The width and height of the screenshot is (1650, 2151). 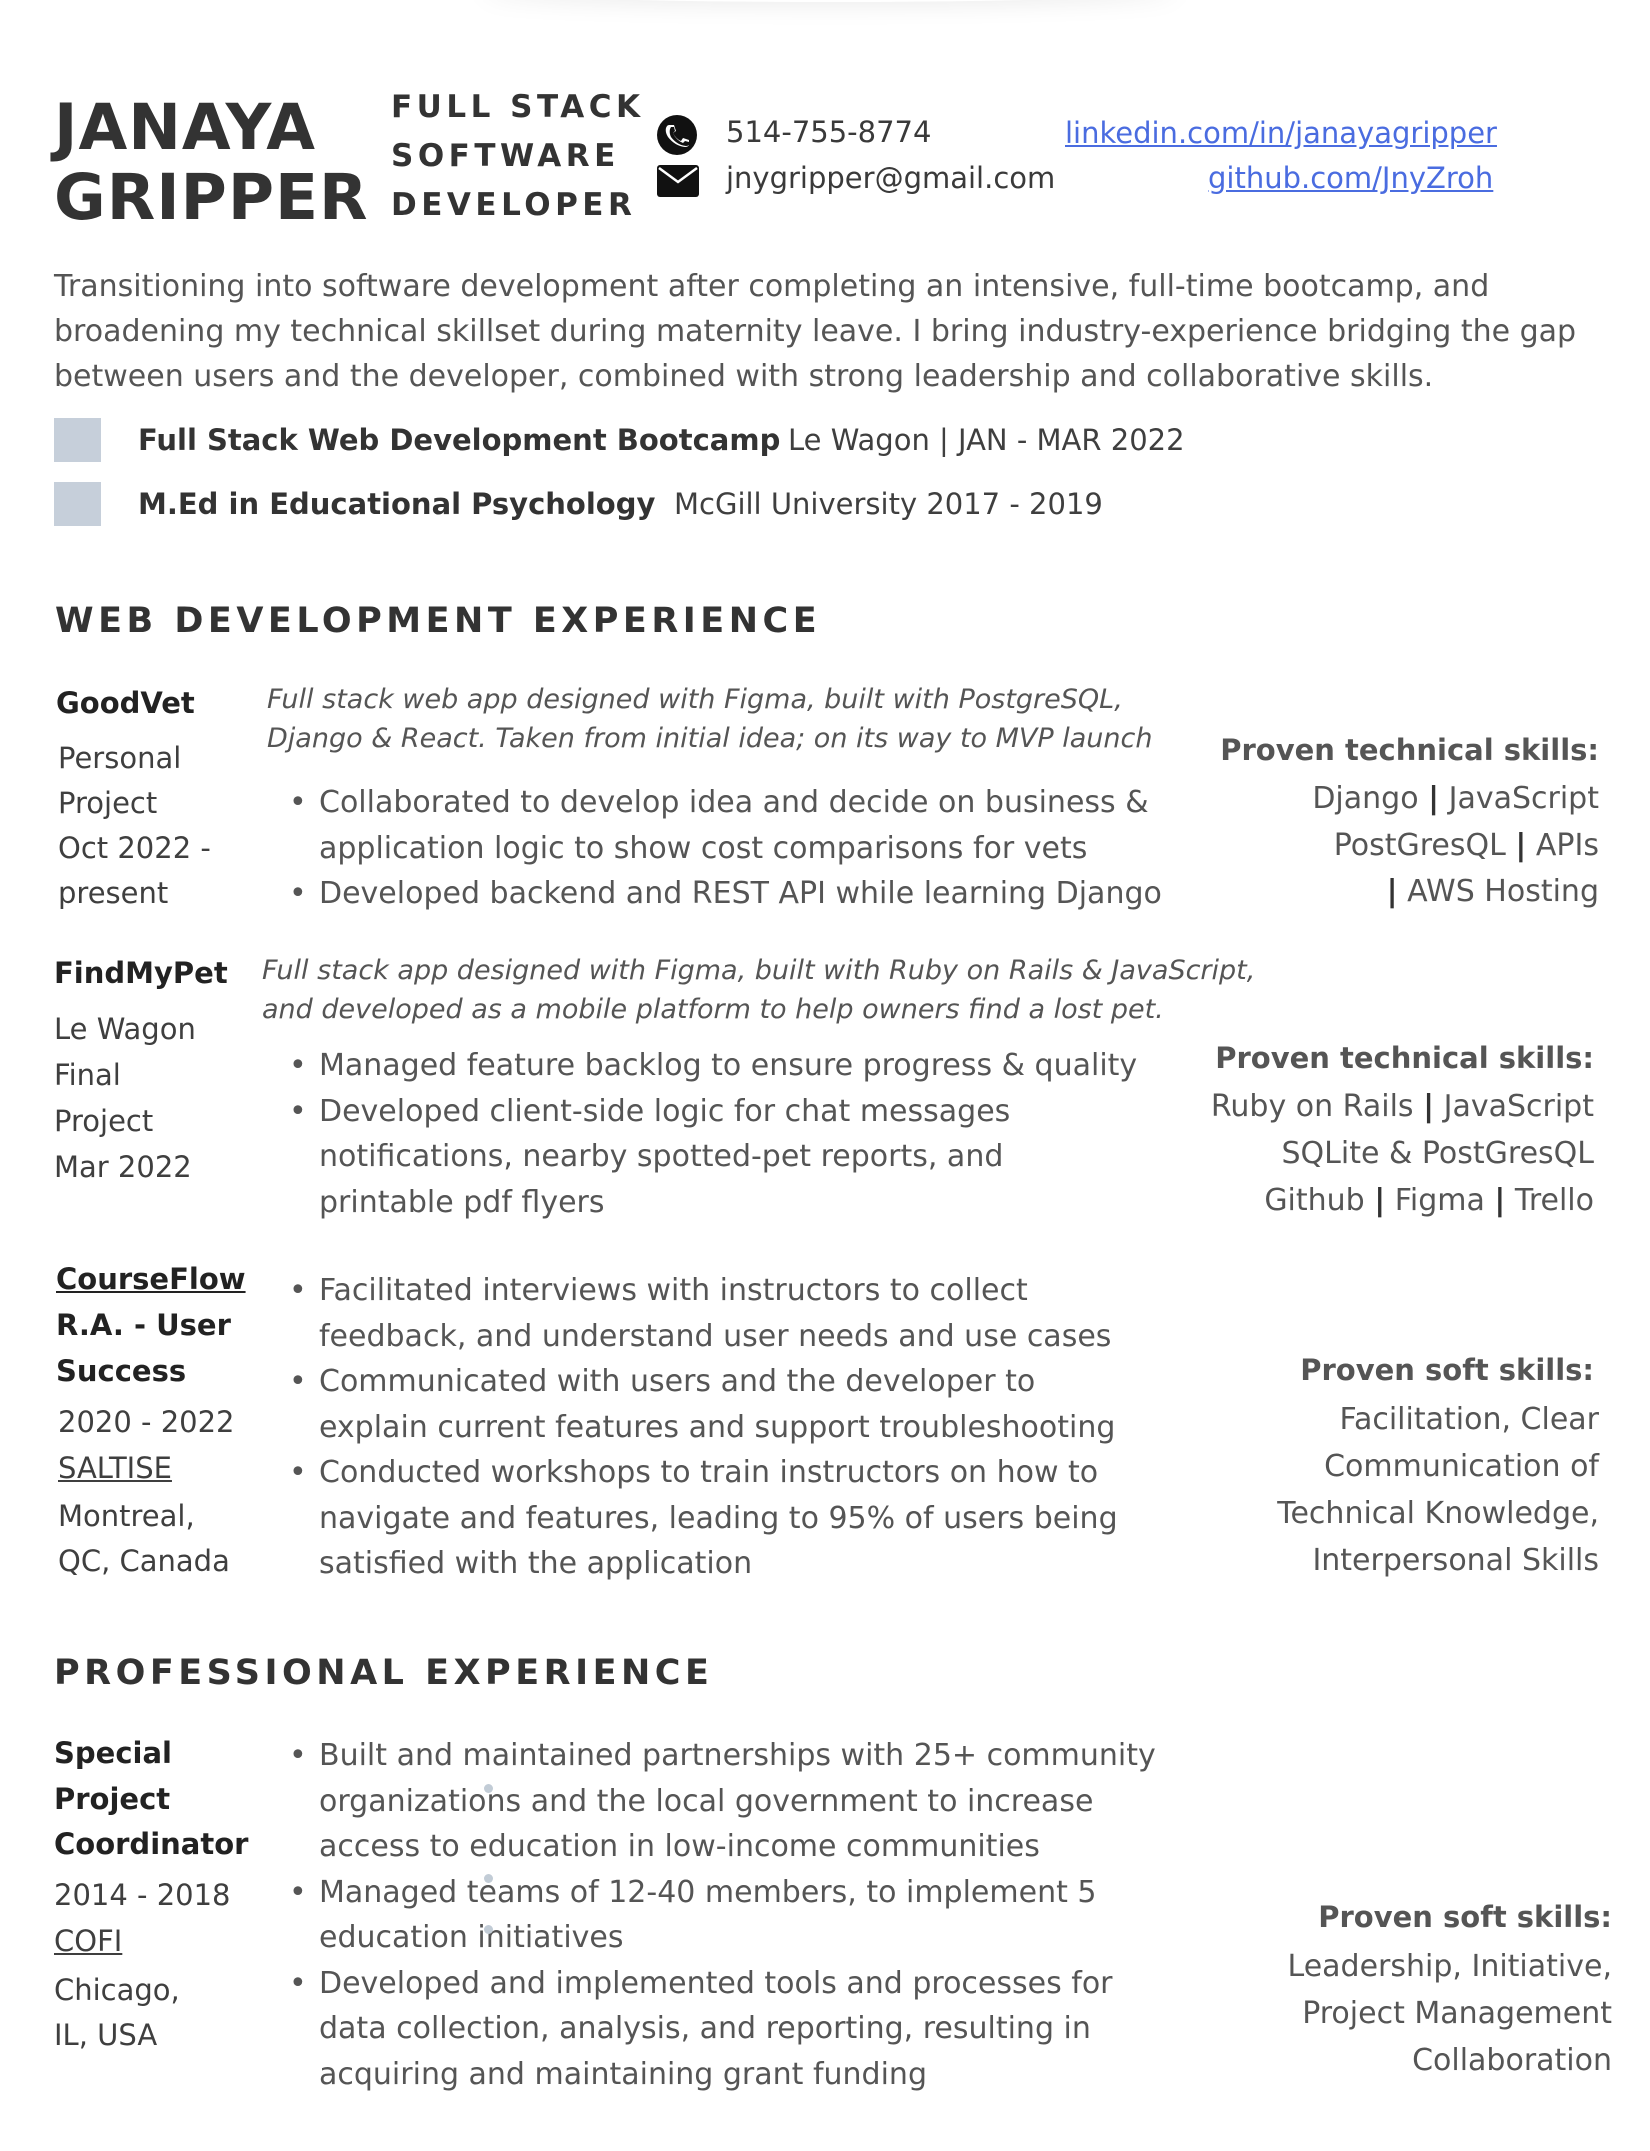 I want to click on linkedin-link: linkedin.com/in/janayagripper, so click(x=1281, y=133).